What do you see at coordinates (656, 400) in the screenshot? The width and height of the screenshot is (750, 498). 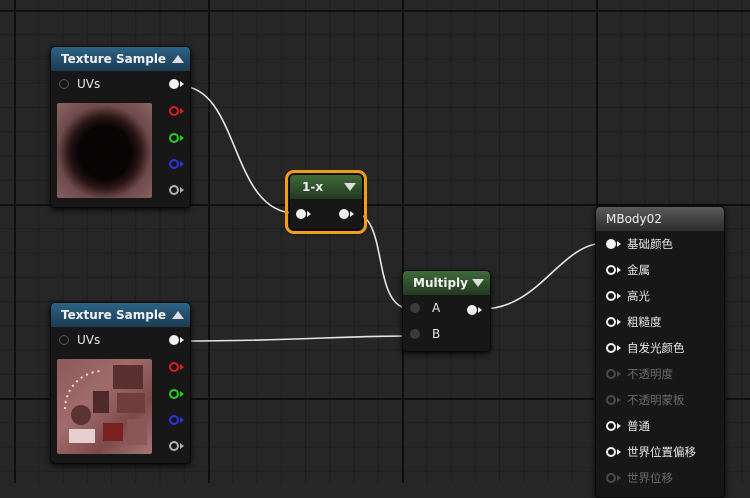 I see `material-input-label: 不透明蒙板` at bounding box center [656, 400].